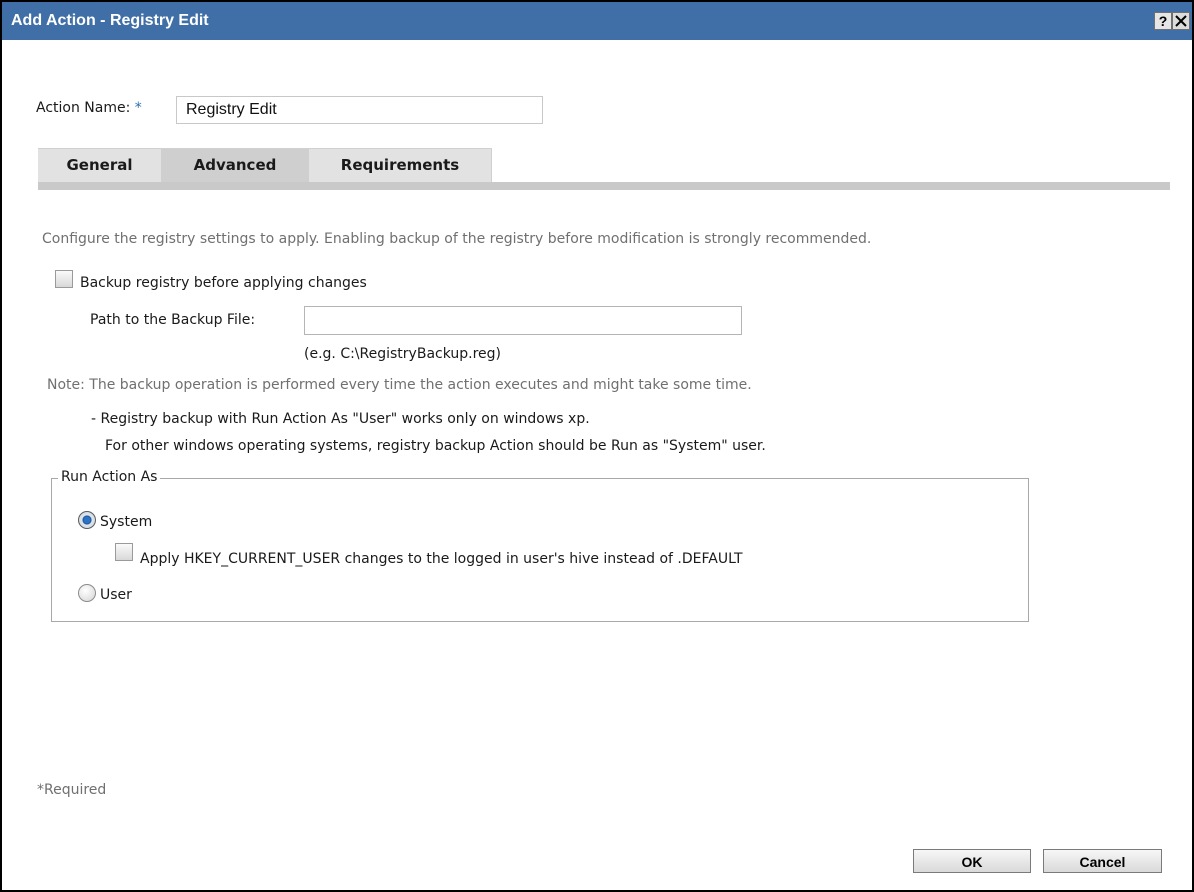 The image size is (1194, 892). What do you see at coordinates (124, 552) in the screenshot?
I see `apply-hkey-checkbox` at bounding box center [124, 552].